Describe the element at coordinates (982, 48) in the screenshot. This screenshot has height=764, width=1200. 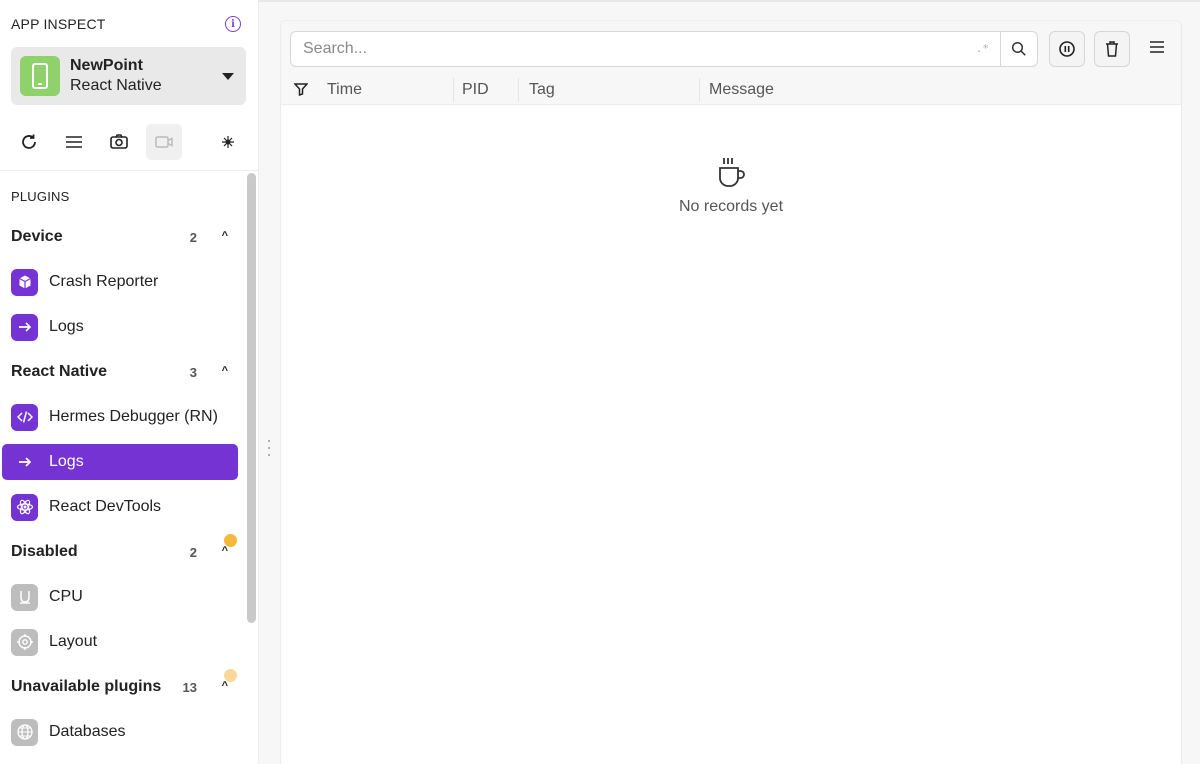
I see `regex-toggle: .*` at that location.